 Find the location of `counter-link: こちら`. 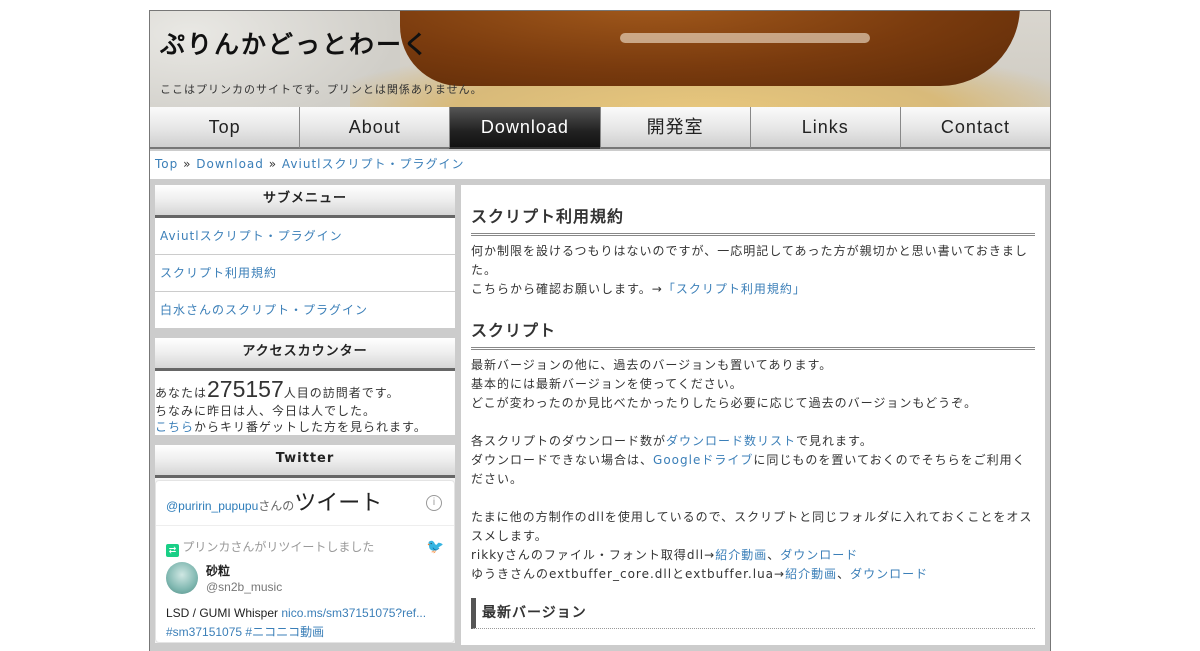

counter-link: こちら is located at coordinates (174, 427).